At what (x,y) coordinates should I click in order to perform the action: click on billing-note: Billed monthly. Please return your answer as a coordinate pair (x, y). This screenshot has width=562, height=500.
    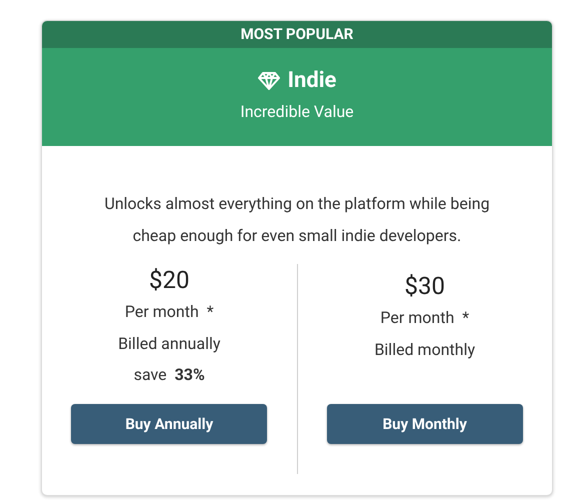
    Looking at the image, I should click on (425, 350).